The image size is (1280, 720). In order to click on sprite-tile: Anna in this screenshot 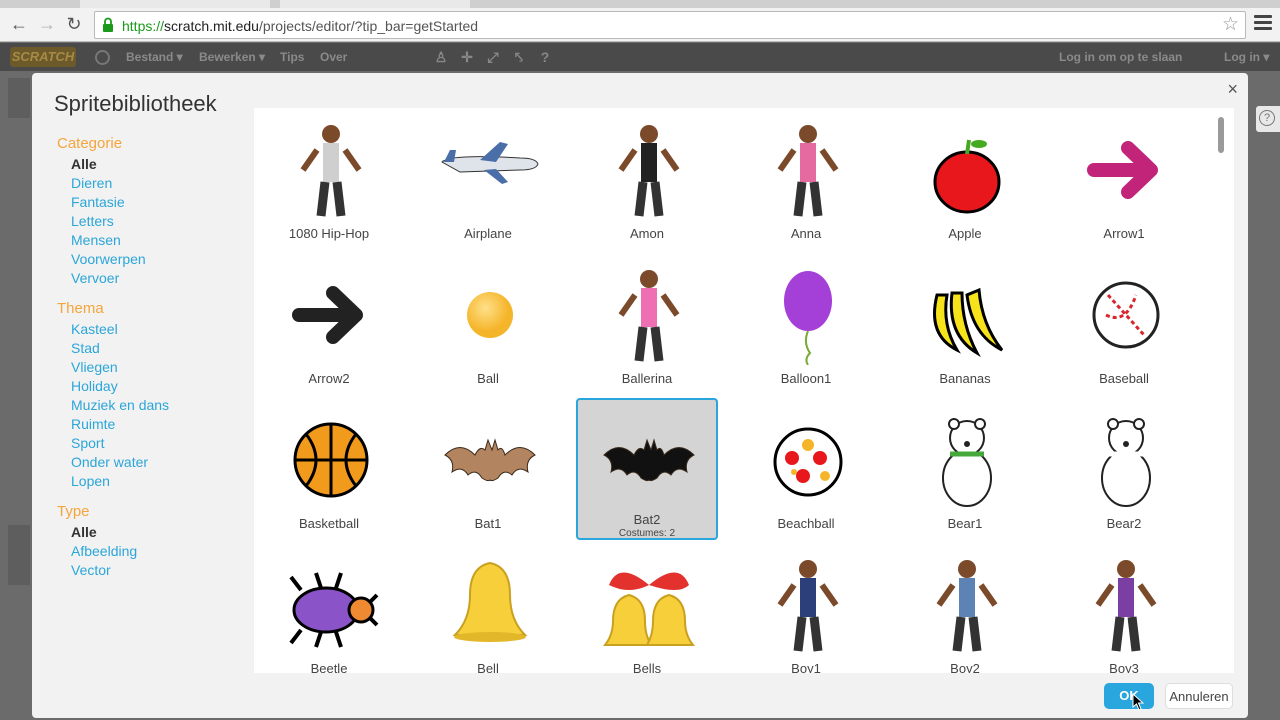, I will do `click(806, 179)`.